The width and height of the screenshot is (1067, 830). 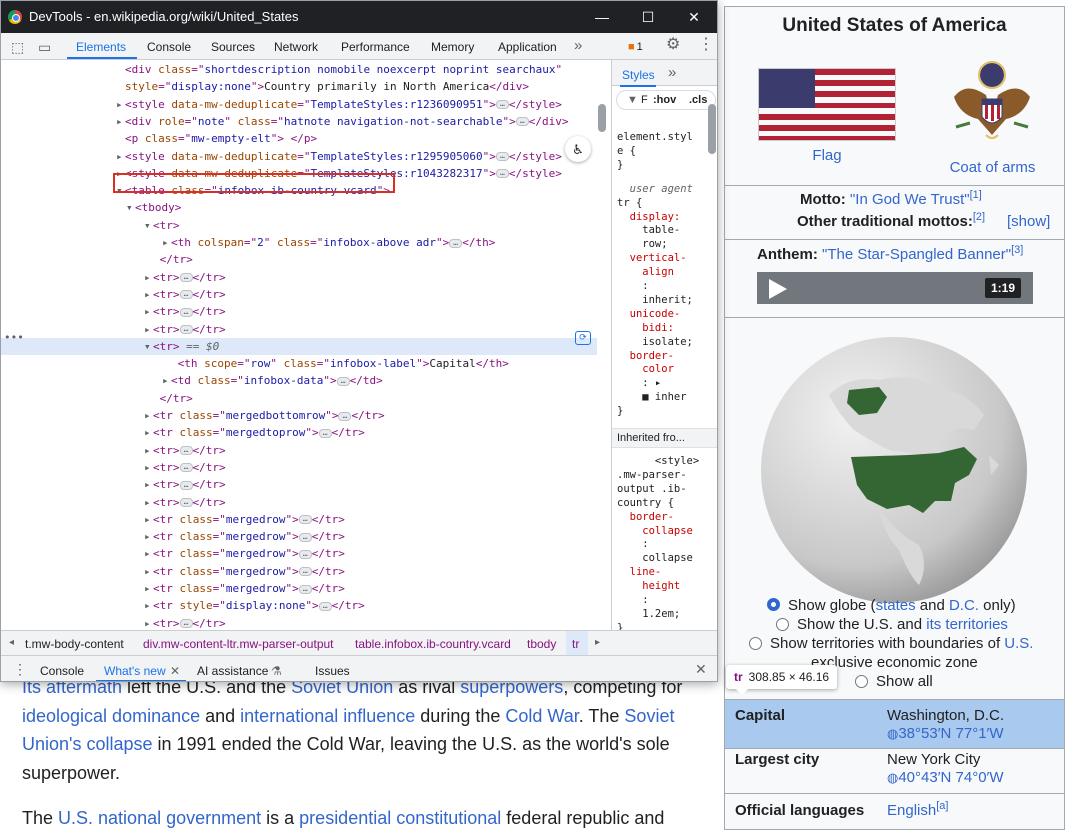 I want to click on cls-toggle: .cls, so click(x=698, y=100).